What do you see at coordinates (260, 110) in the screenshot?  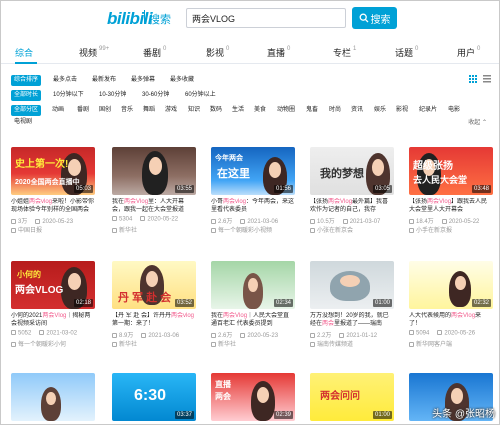 I see `filter-zone: 美食` at bounding box center [260, 110].